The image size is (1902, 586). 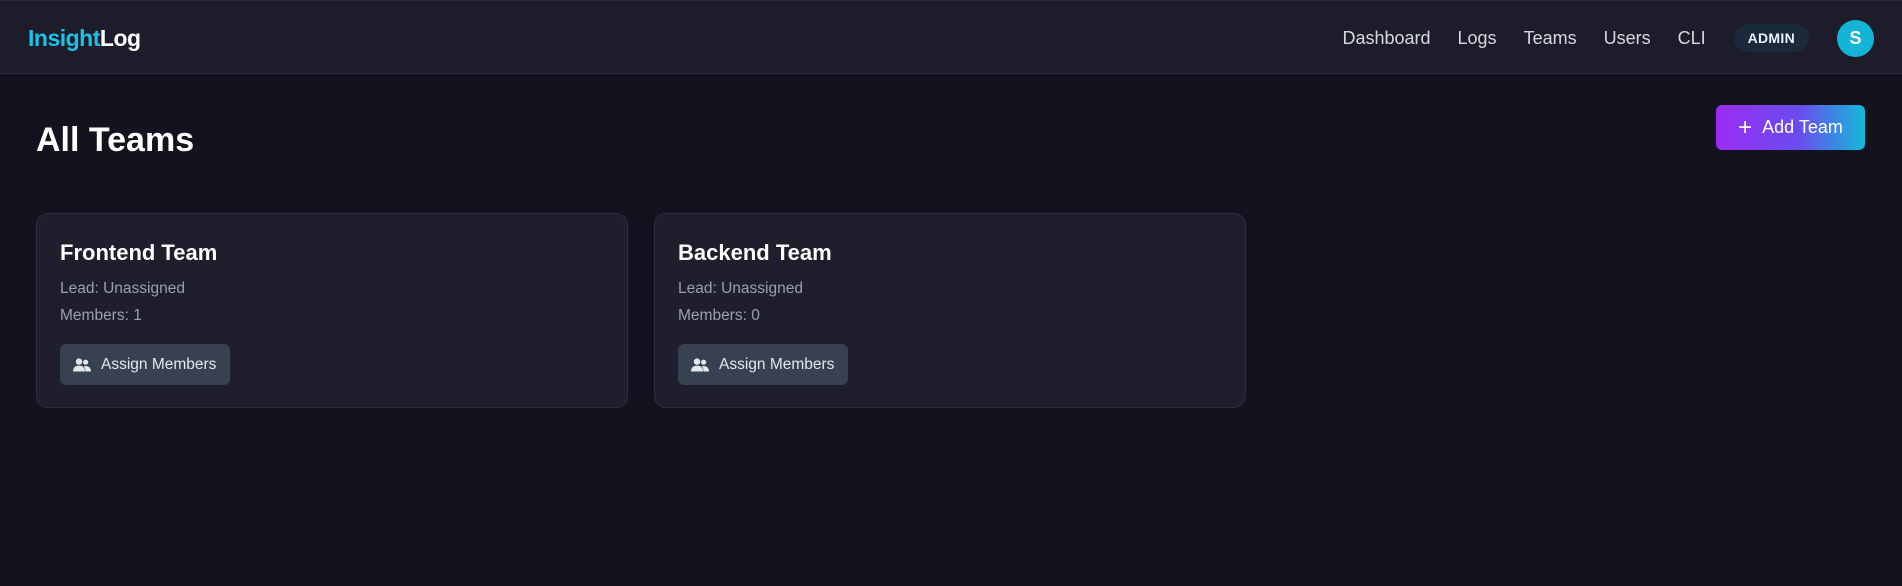 What do you see at coordinates (115, 140) in the screenshot?
I see `page-title: All Teams` at bounding box center [115, 140].